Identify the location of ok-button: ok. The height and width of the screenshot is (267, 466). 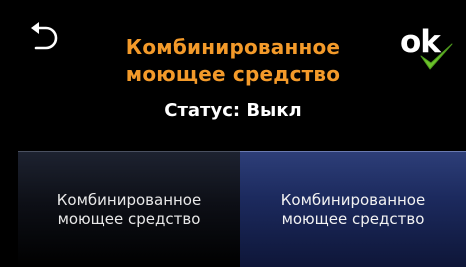
(428, 47).